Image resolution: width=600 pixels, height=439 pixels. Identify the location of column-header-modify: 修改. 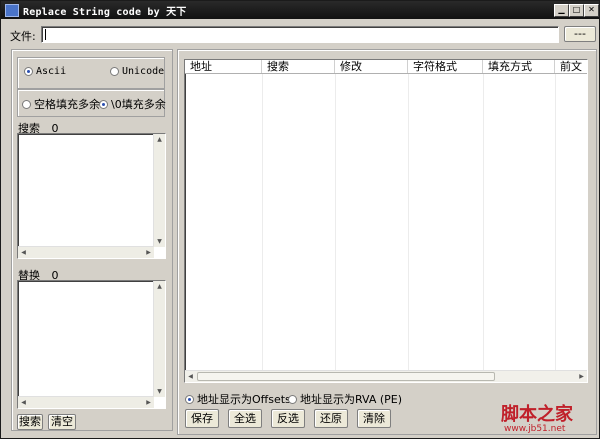
(371, 66).